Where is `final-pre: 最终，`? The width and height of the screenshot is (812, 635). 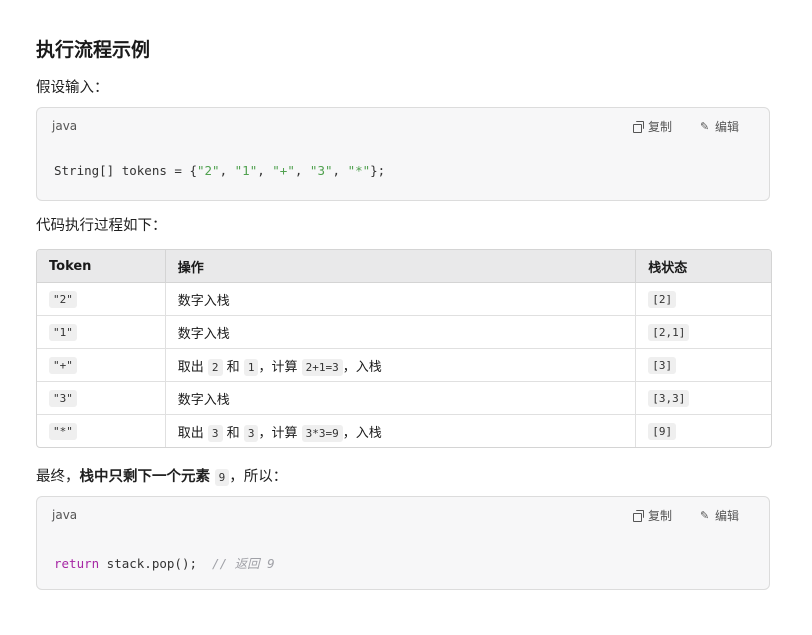 final-pre: 最终， is located at coordinates (58, 477).